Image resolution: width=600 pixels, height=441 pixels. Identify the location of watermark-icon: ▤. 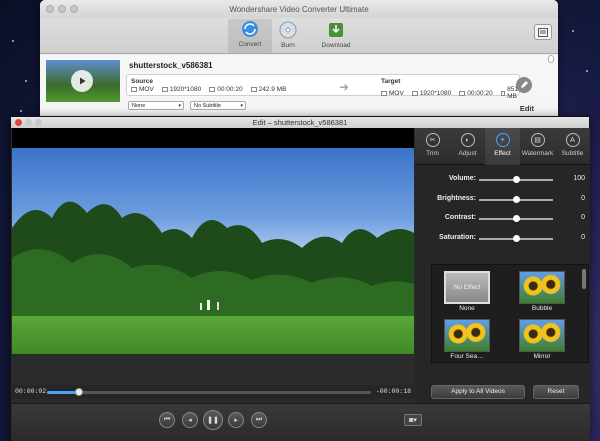
(537, 140).